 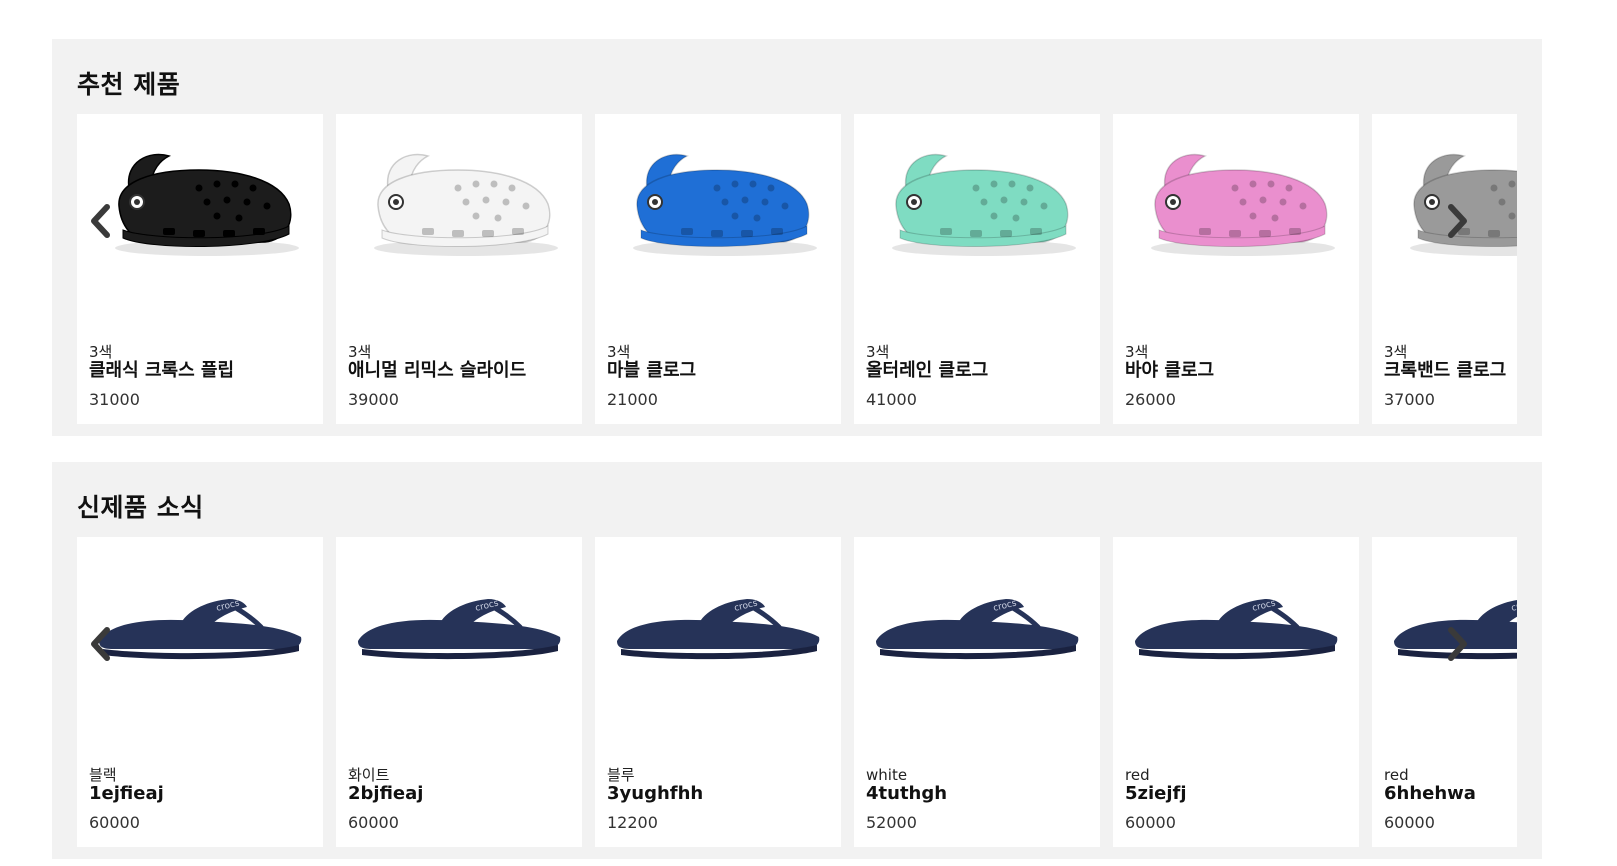 I want to click on section-title-recommended: 추천 제품, so click(x=129, y=84).